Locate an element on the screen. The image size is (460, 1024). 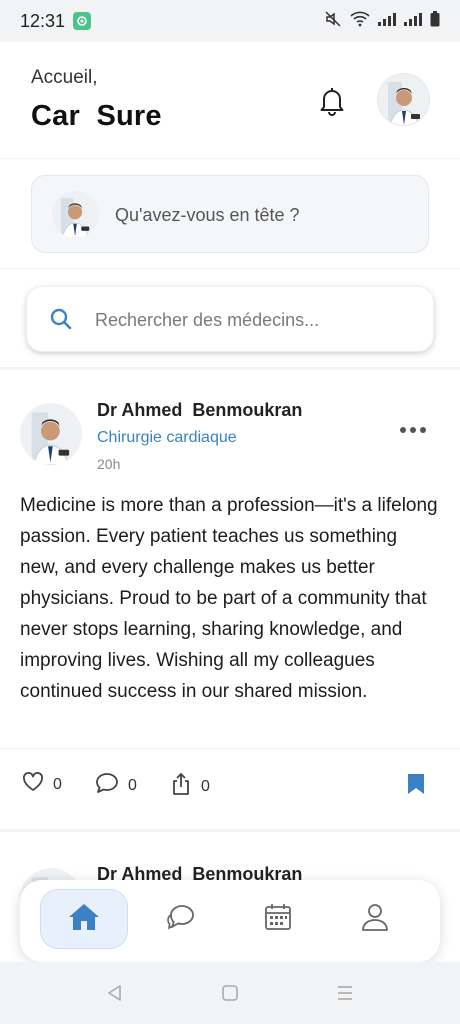
comment-button: 0 is located at coordinates (116, 785).